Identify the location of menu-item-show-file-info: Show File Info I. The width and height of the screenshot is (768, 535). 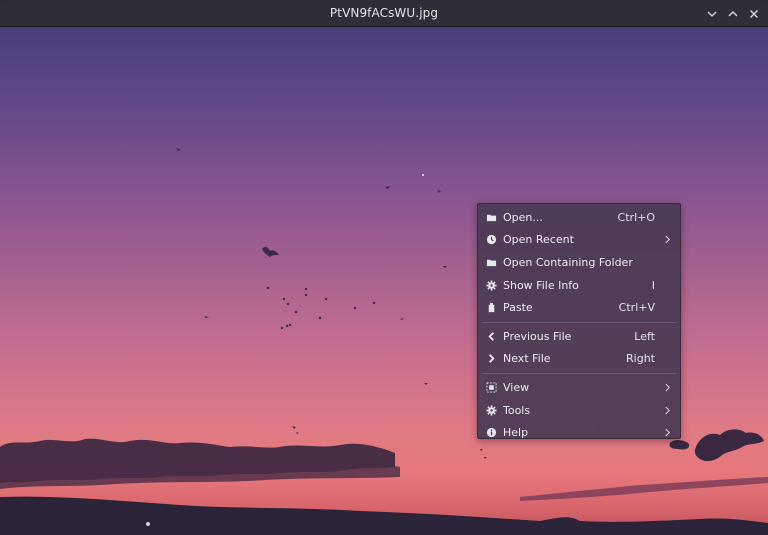
(579, 285).